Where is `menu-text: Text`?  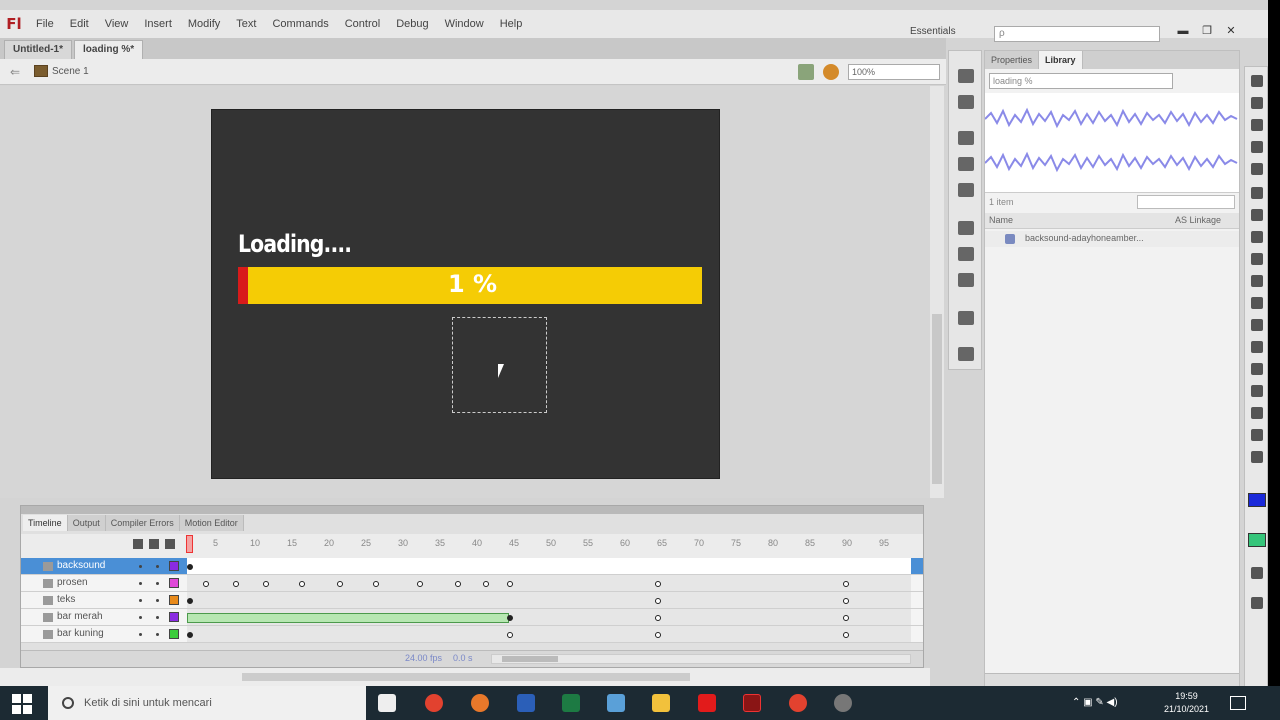
menu-text: Text is located at coordinates (246, 24).